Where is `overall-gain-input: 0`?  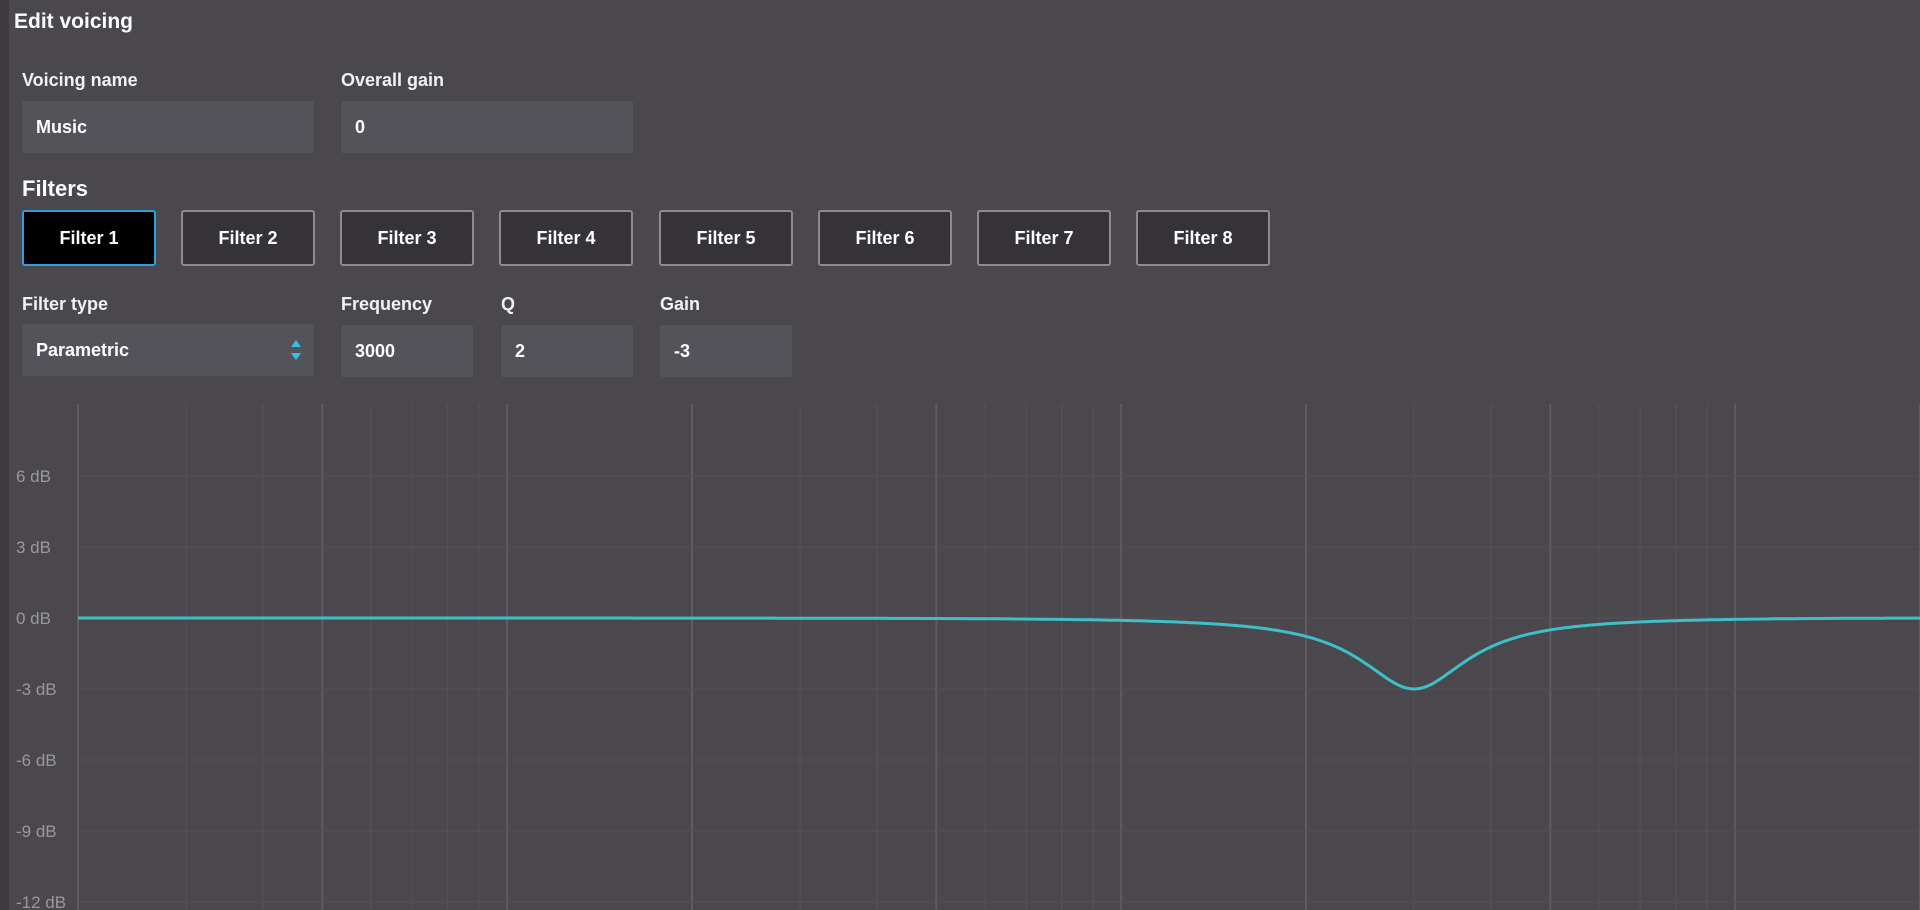
overall-gain-input: 0 is located at coordinates (487, 127).